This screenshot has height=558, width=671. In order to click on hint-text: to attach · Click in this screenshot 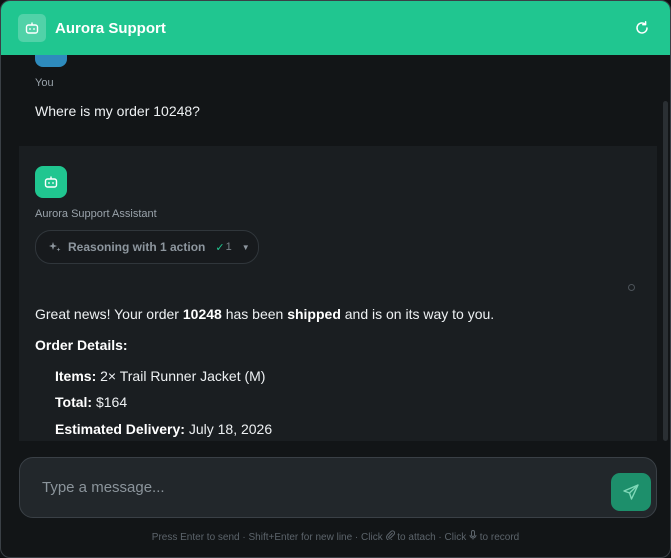, I will do `click(431, 537)`.